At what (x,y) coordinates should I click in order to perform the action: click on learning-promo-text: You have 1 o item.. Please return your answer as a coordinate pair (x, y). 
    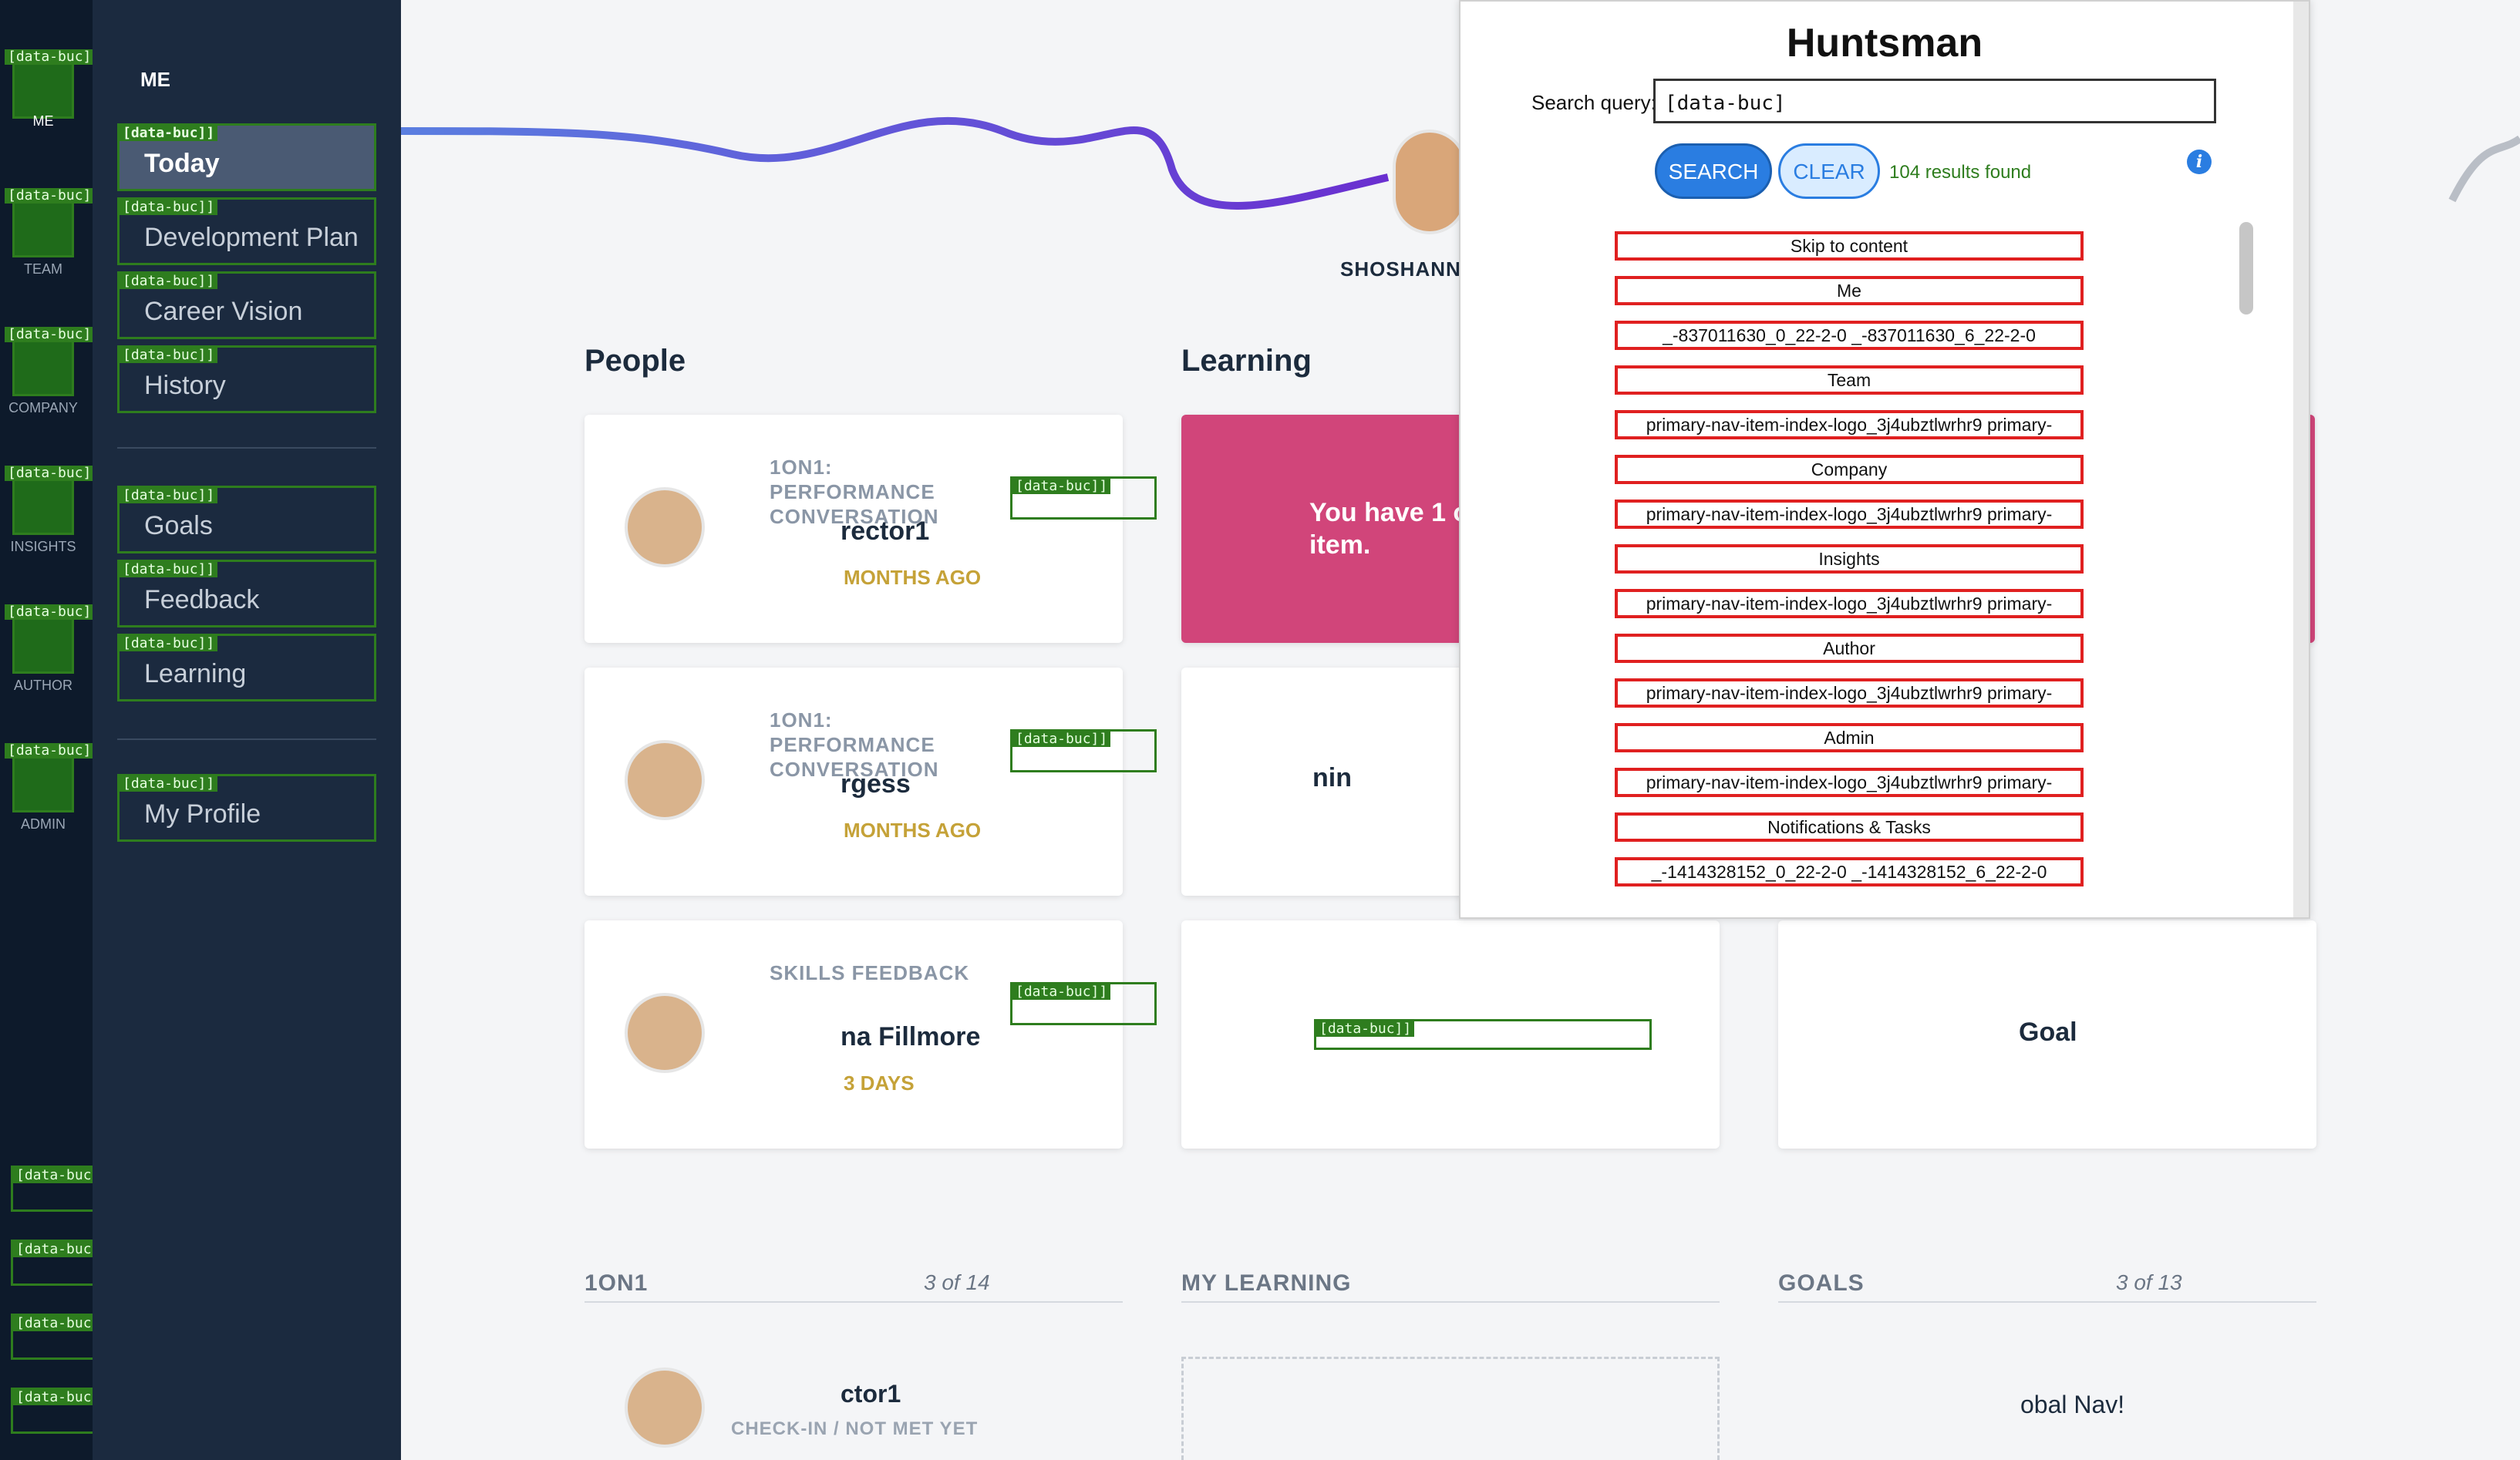
    Looking at the image, I should click on (1389, 529).